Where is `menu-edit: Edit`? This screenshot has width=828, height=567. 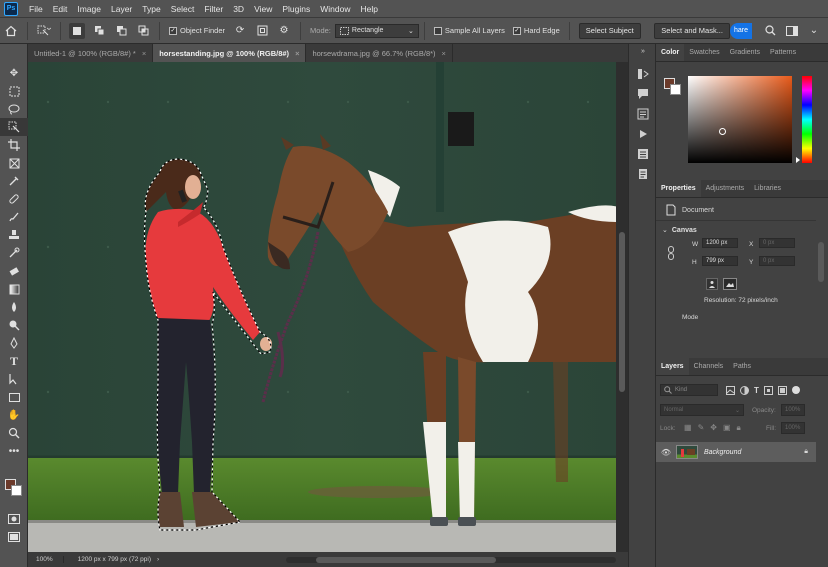
menu-edit: Edit is located at coordinates (60, 9).